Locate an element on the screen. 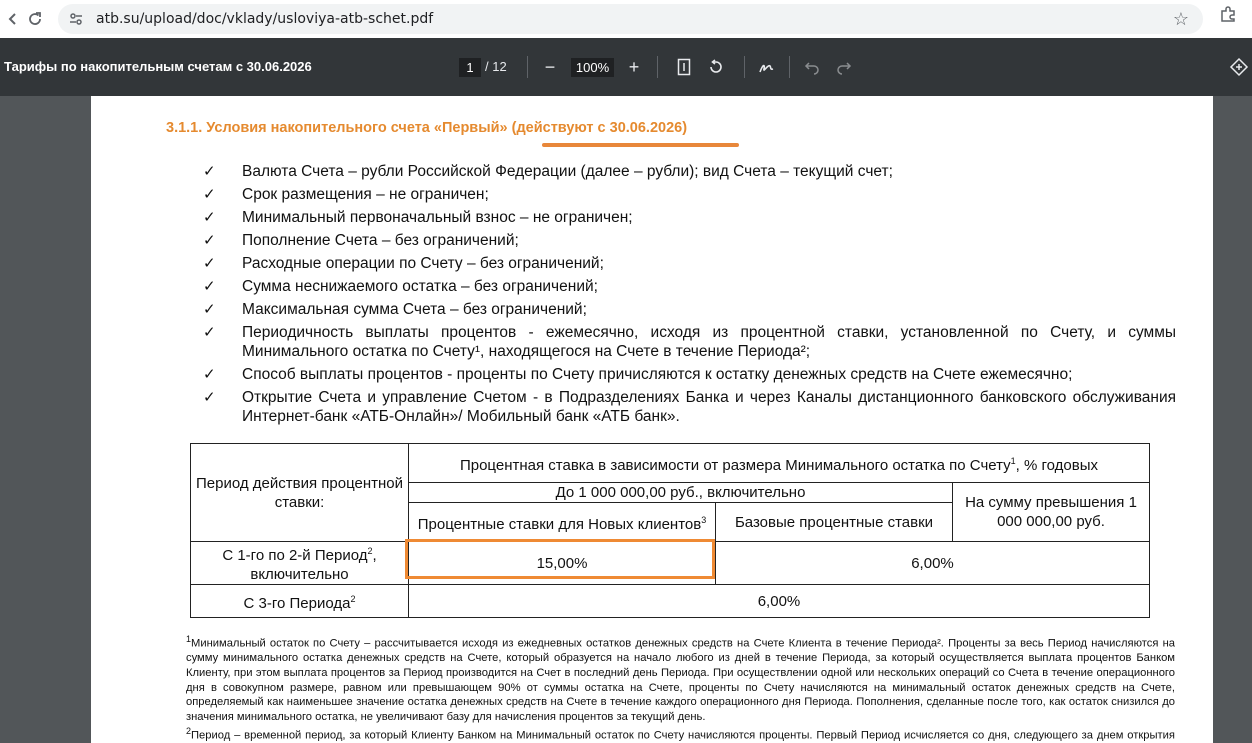 This screenshot has height=743, width=1252. save-icon is located at coordinates (1239, 67).